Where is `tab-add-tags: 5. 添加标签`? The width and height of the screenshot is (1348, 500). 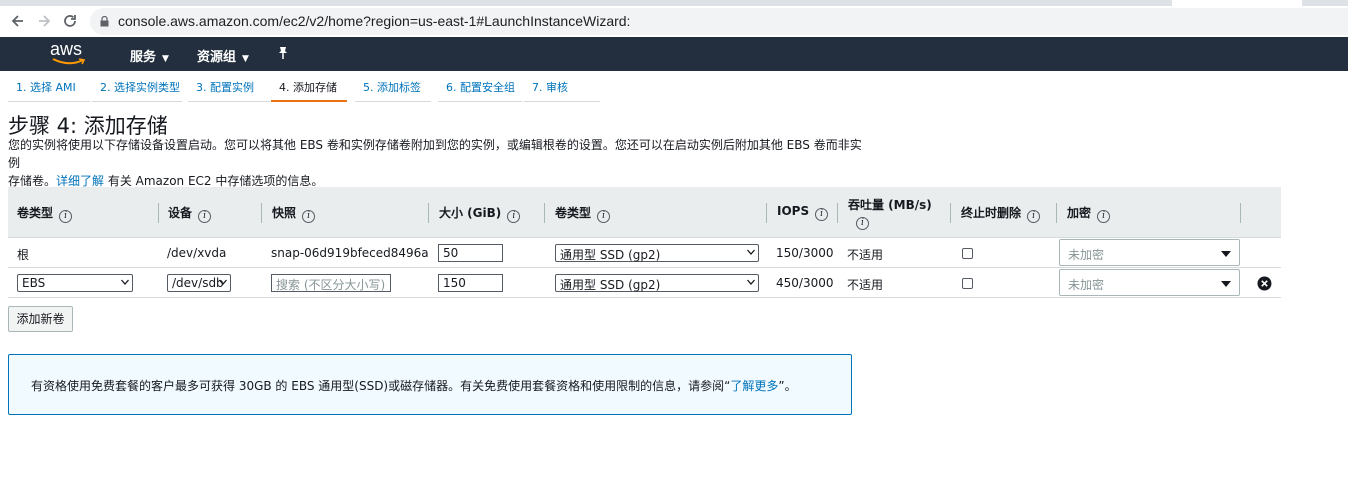 tab-add-tags: 5. 添加标签 is located at coordinates (393, 90).